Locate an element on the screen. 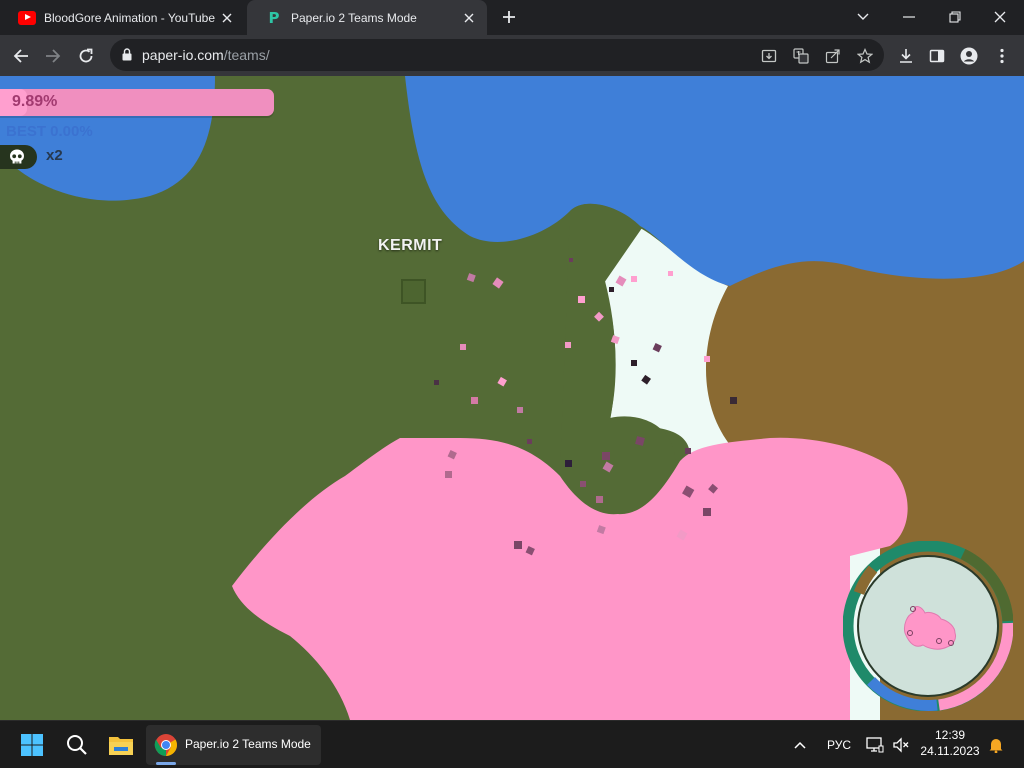  clock-date: 24.11.2023 is located at coordinates (950, 751).